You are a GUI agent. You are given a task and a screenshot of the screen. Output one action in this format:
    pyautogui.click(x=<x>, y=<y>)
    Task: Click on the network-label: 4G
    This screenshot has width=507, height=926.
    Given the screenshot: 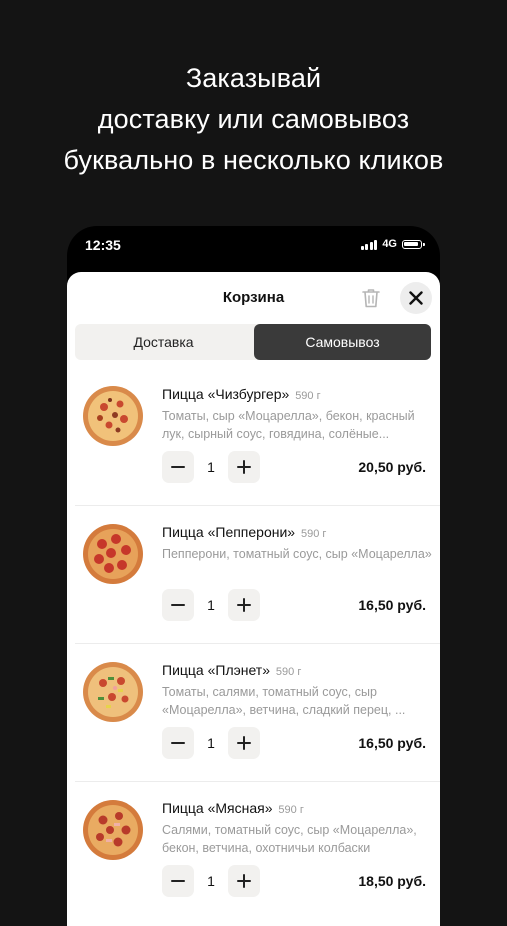 What is the action you would take?
    pyautogui.click(x=389, y=244)
    